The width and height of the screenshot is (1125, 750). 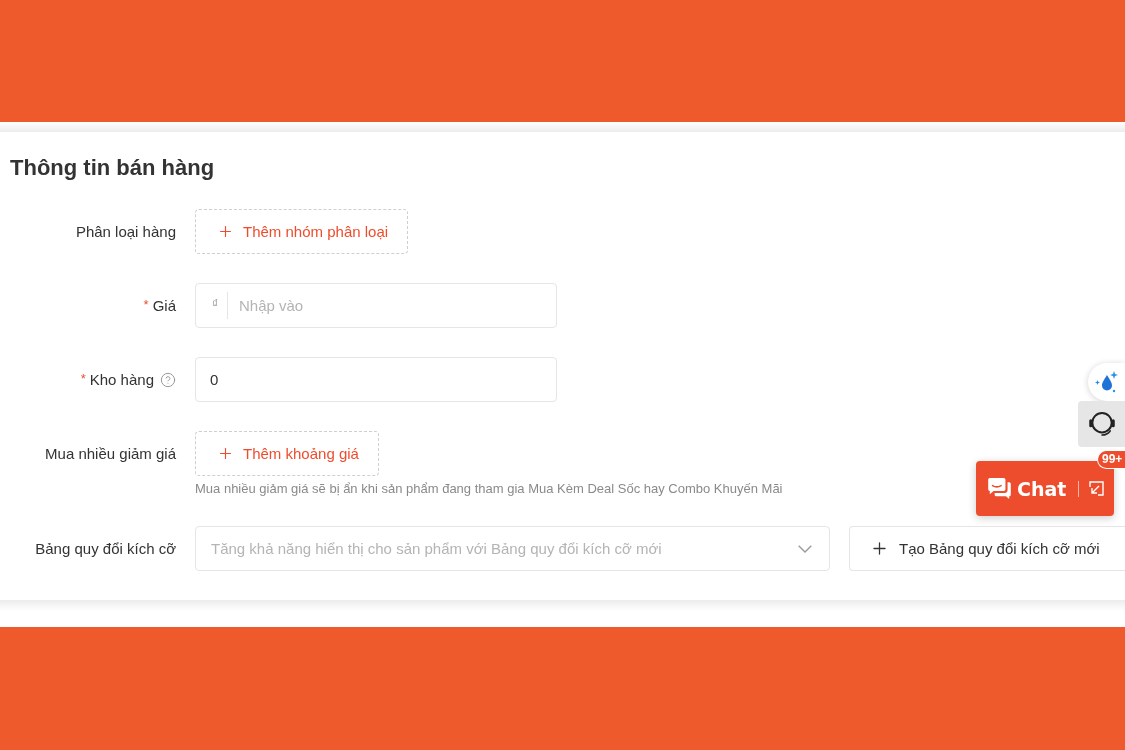 I want to click on support-button, so click(x=1101, y=424).